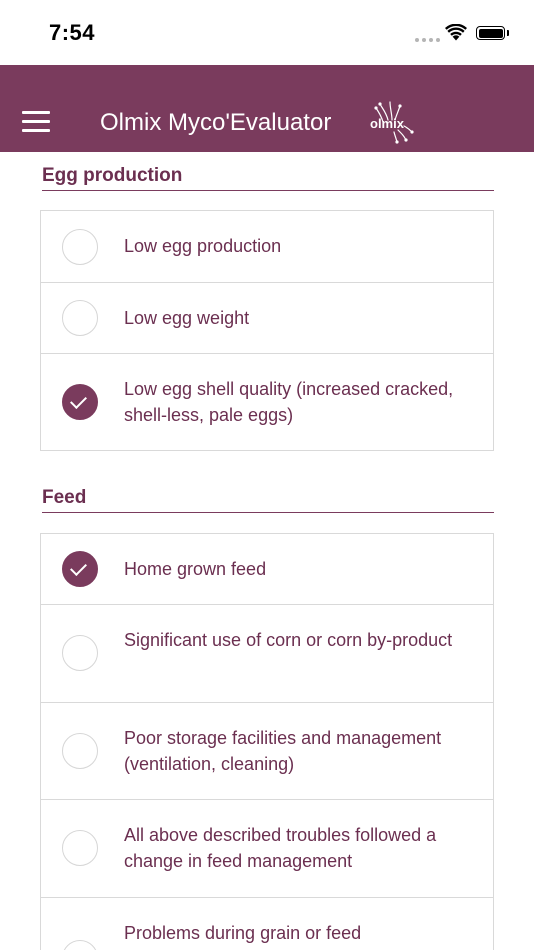 The height and width of the screenshot is (950, 534). I want to click on app-bar: Olmix Myco'Evaluator, so click(267, 108).